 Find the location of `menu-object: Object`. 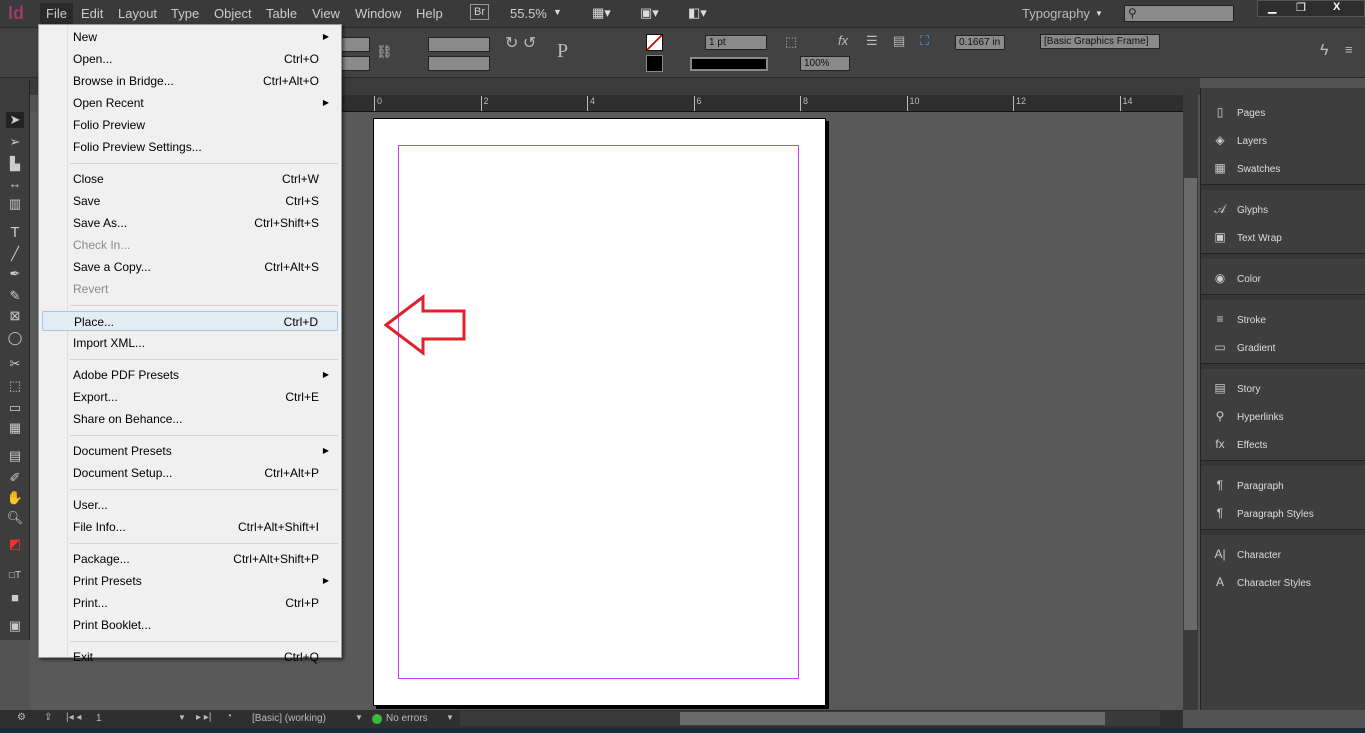

menu-object: Object is located at coordinates (233, 13).